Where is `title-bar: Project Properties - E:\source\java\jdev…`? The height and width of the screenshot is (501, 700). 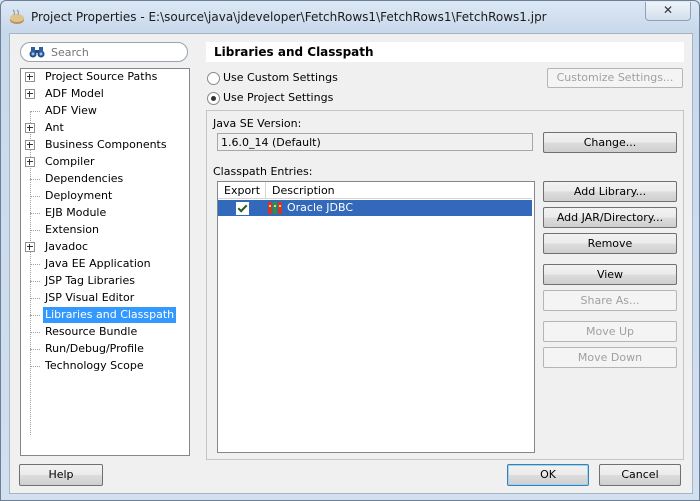
title-bar: Project Properties - E:\source\java\jdev… is located at coordinates (350, 17).